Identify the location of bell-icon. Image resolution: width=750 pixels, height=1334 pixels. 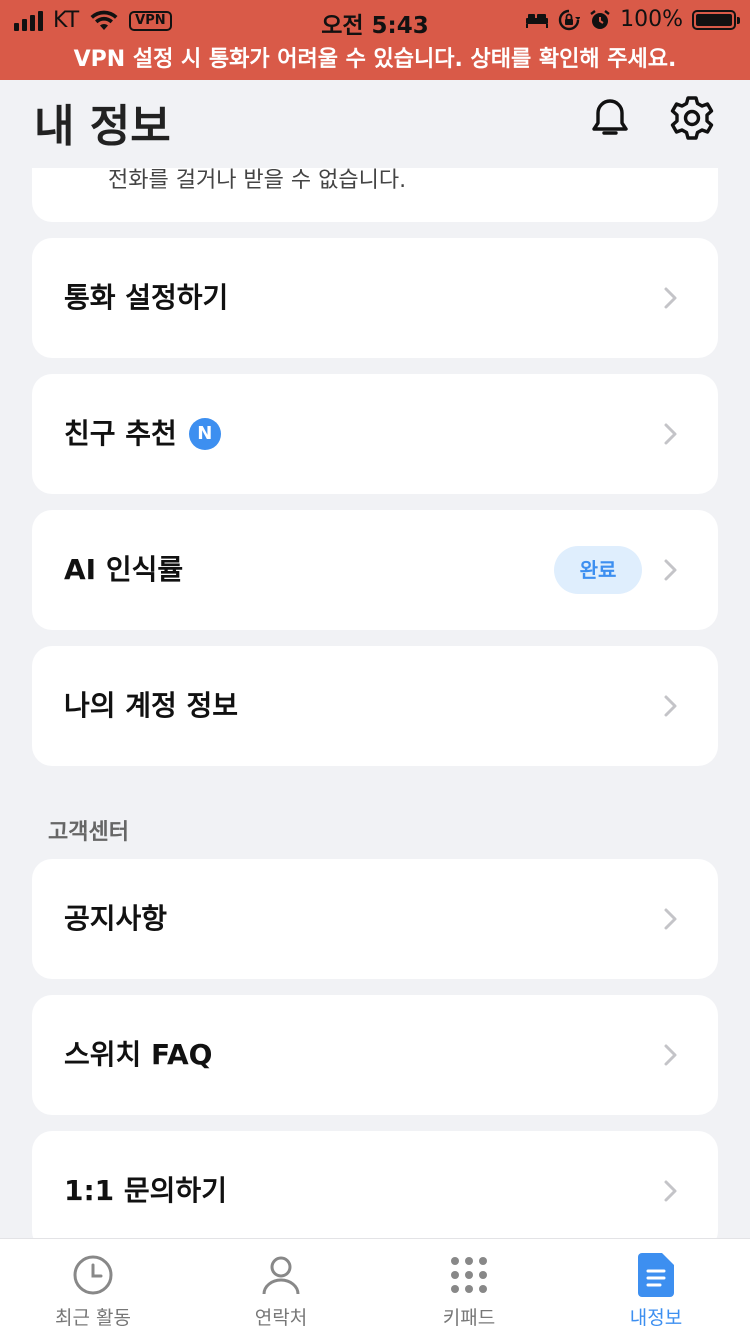
(610, 118).